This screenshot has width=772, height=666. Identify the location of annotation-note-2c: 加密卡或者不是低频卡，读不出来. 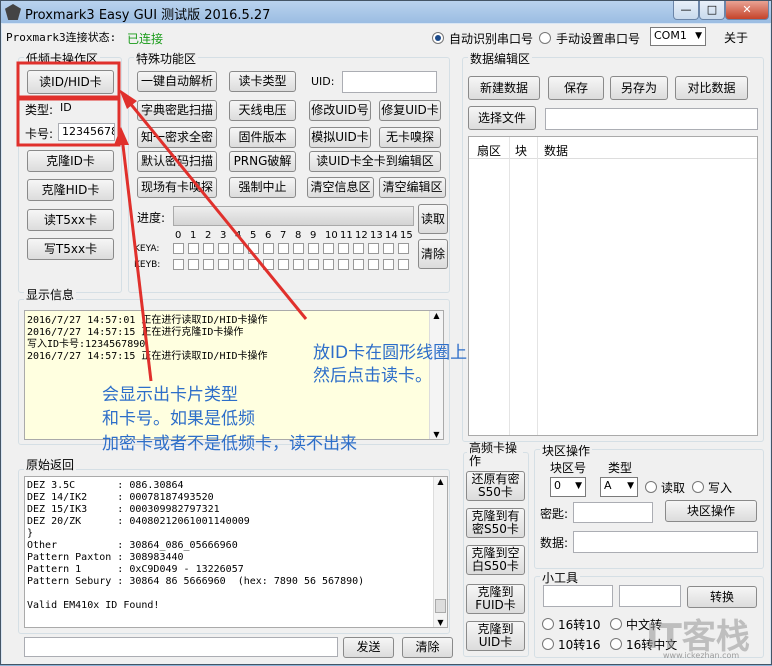
(229, 444).